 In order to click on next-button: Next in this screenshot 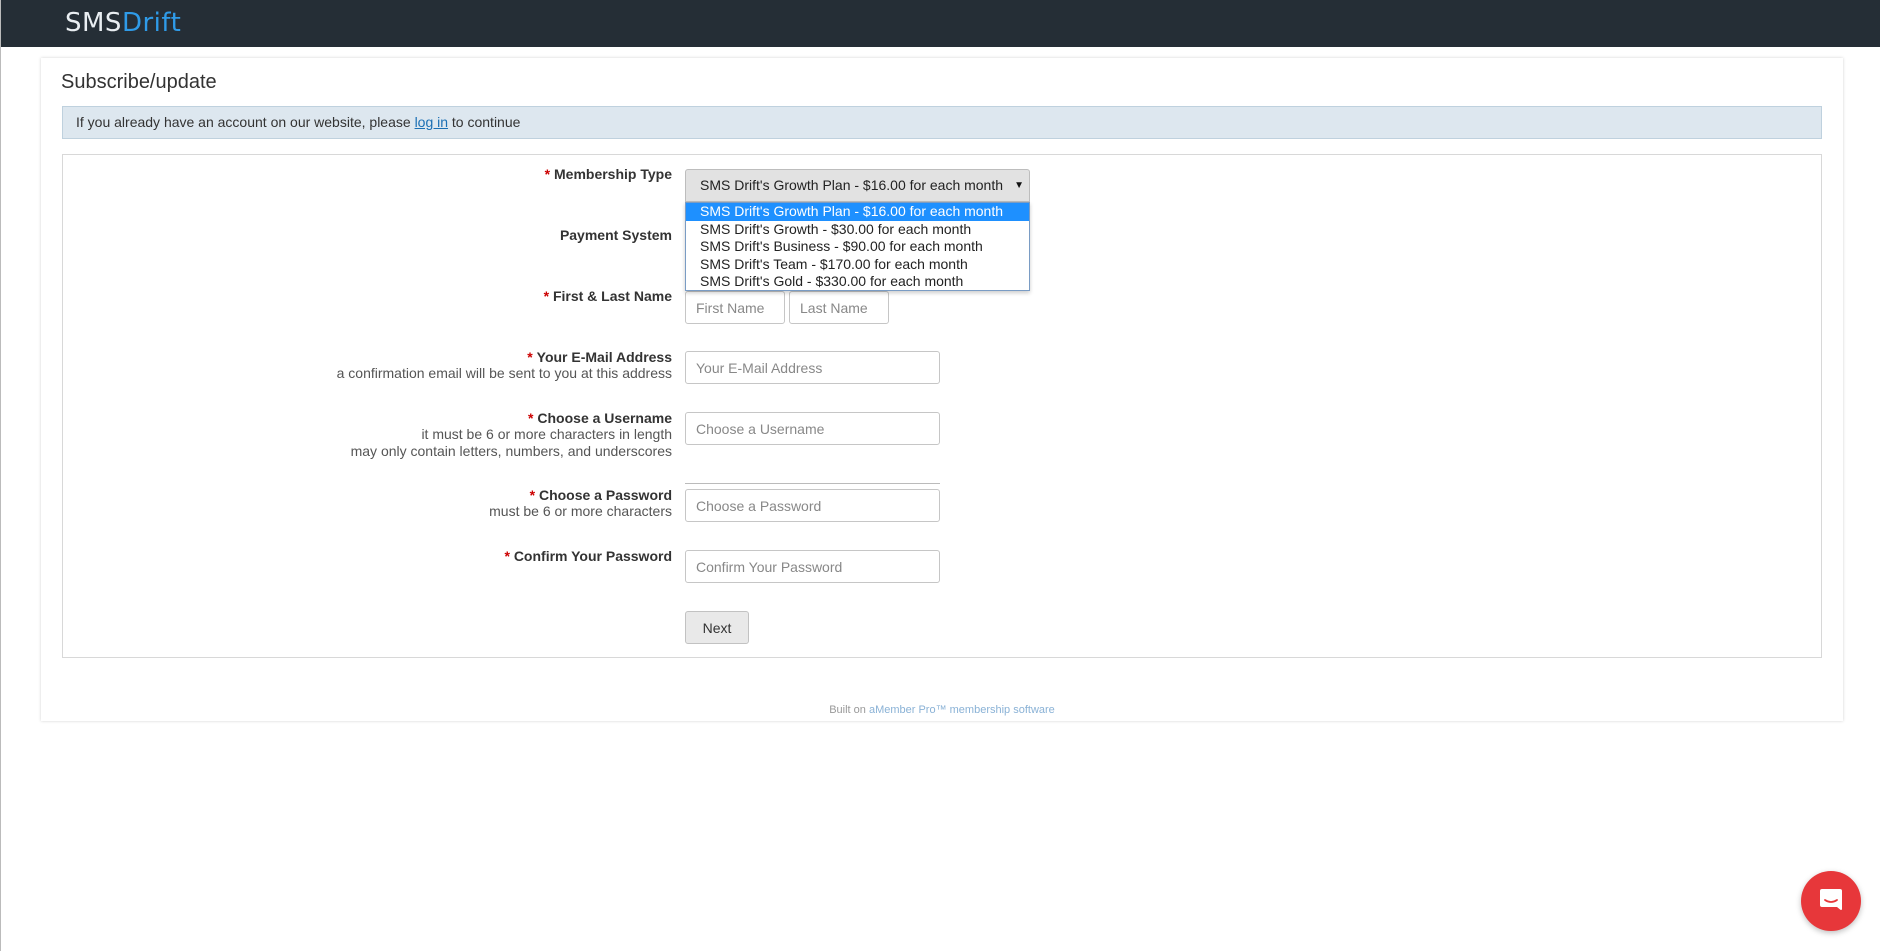, I will do `click(717, 627)`.